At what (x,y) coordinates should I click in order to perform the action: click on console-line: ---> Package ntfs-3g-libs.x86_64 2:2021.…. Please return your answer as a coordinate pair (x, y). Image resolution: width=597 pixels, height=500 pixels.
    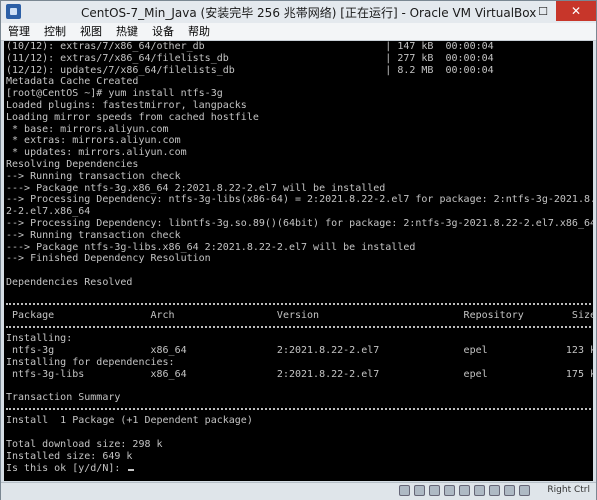
    Looking at the image, I should click on (211, 247).